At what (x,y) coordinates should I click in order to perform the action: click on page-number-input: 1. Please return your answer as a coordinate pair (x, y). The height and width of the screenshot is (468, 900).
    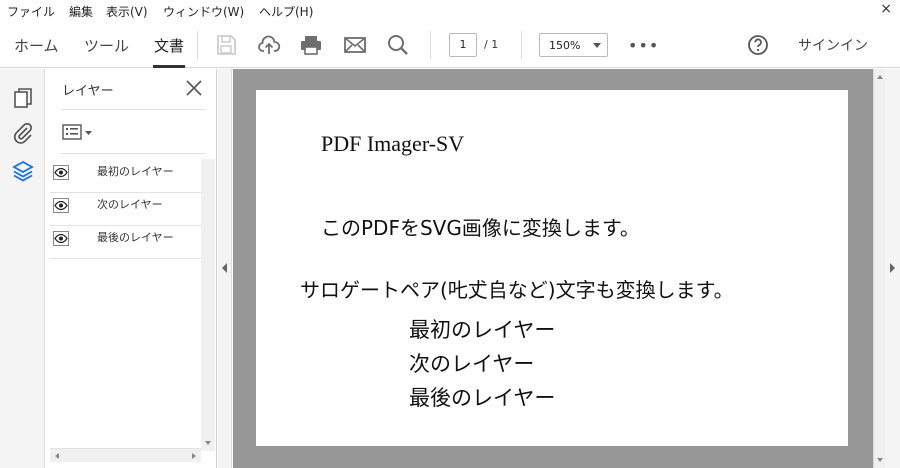
    Looking at the image, I should click on (463, 45).